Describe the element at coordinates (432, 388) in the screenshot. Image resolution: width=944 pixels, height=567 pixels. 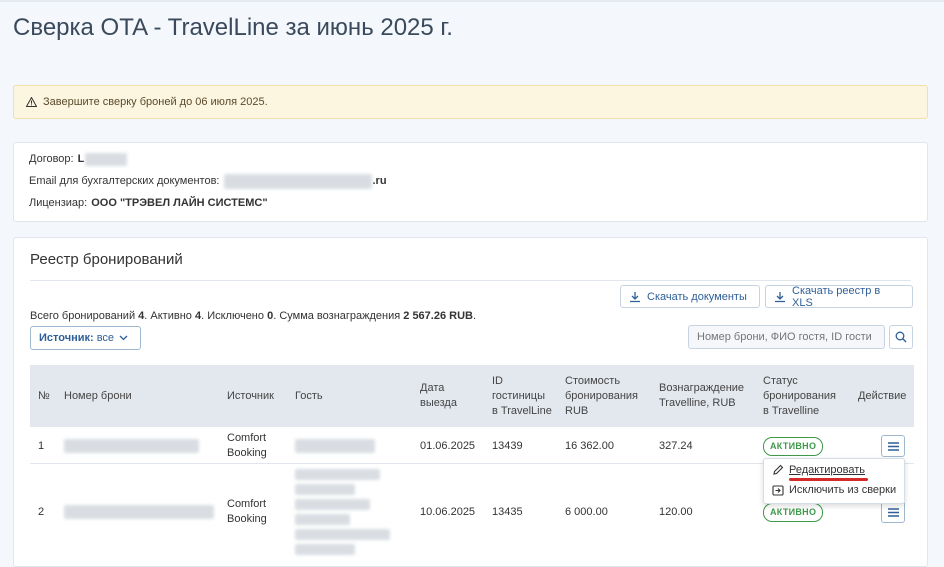
I see `col-checkout-line: Дата` at that location.